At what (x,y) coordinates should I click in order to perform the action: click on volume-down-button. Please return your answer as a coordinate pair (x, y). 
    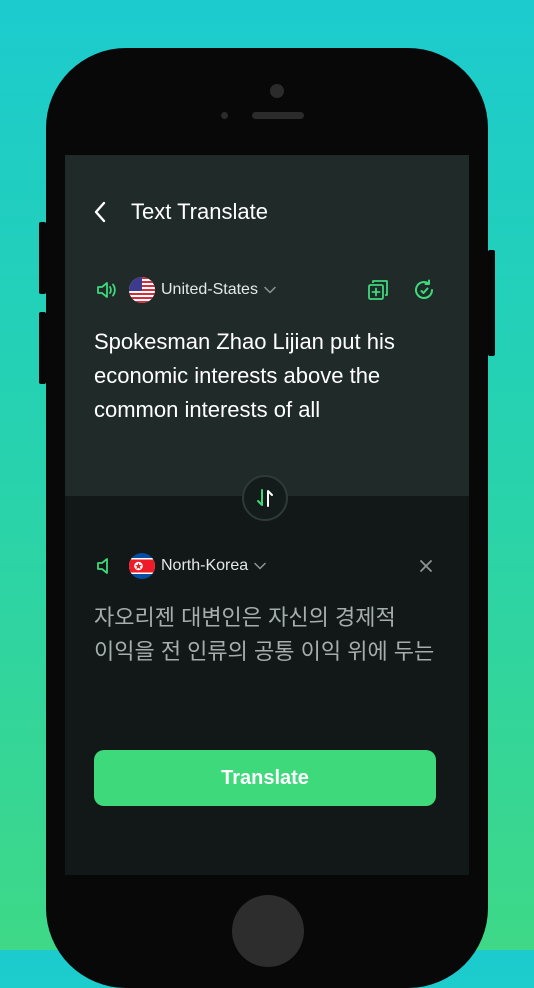
    Looking at the image, I should click on (42, 348).